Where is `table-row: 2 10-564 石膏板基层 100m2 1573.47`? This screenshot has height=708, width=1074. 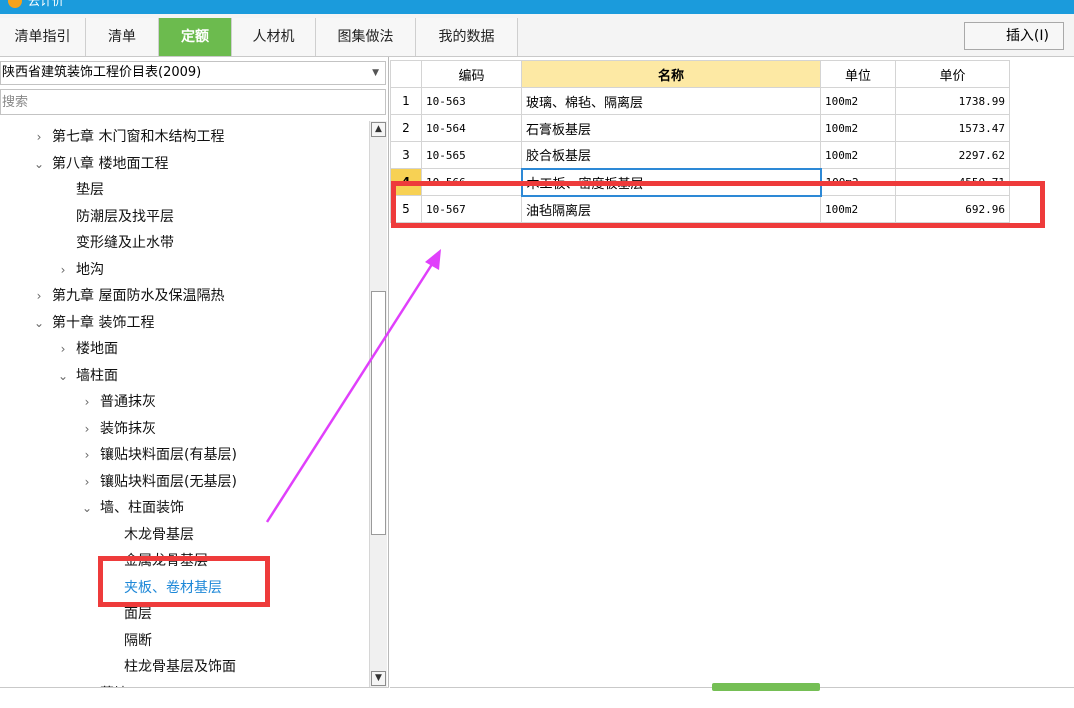
table-row: 2 10-564 石膏板基层 100m2 1573.47 is located at coordinates (700, 128).